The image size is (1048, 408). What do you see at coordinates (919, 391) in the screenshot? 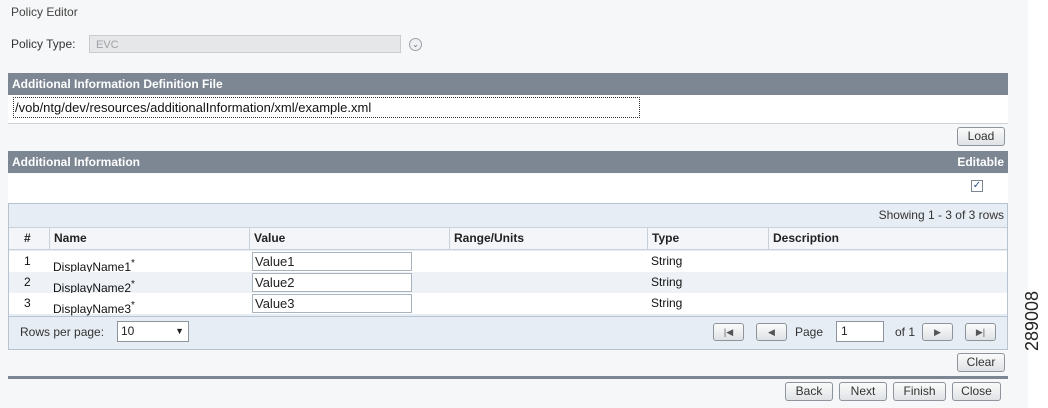
I see `finish-button: Finish` at bounding box center [919, 391].